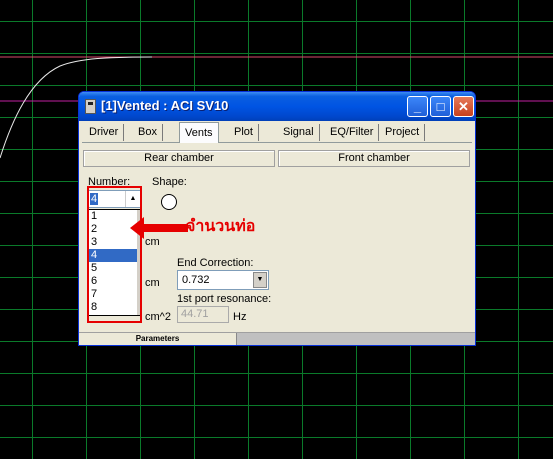 This screenshot has height=459, width=553. I want to click on status-bar: Parameters, so click(277, 338).